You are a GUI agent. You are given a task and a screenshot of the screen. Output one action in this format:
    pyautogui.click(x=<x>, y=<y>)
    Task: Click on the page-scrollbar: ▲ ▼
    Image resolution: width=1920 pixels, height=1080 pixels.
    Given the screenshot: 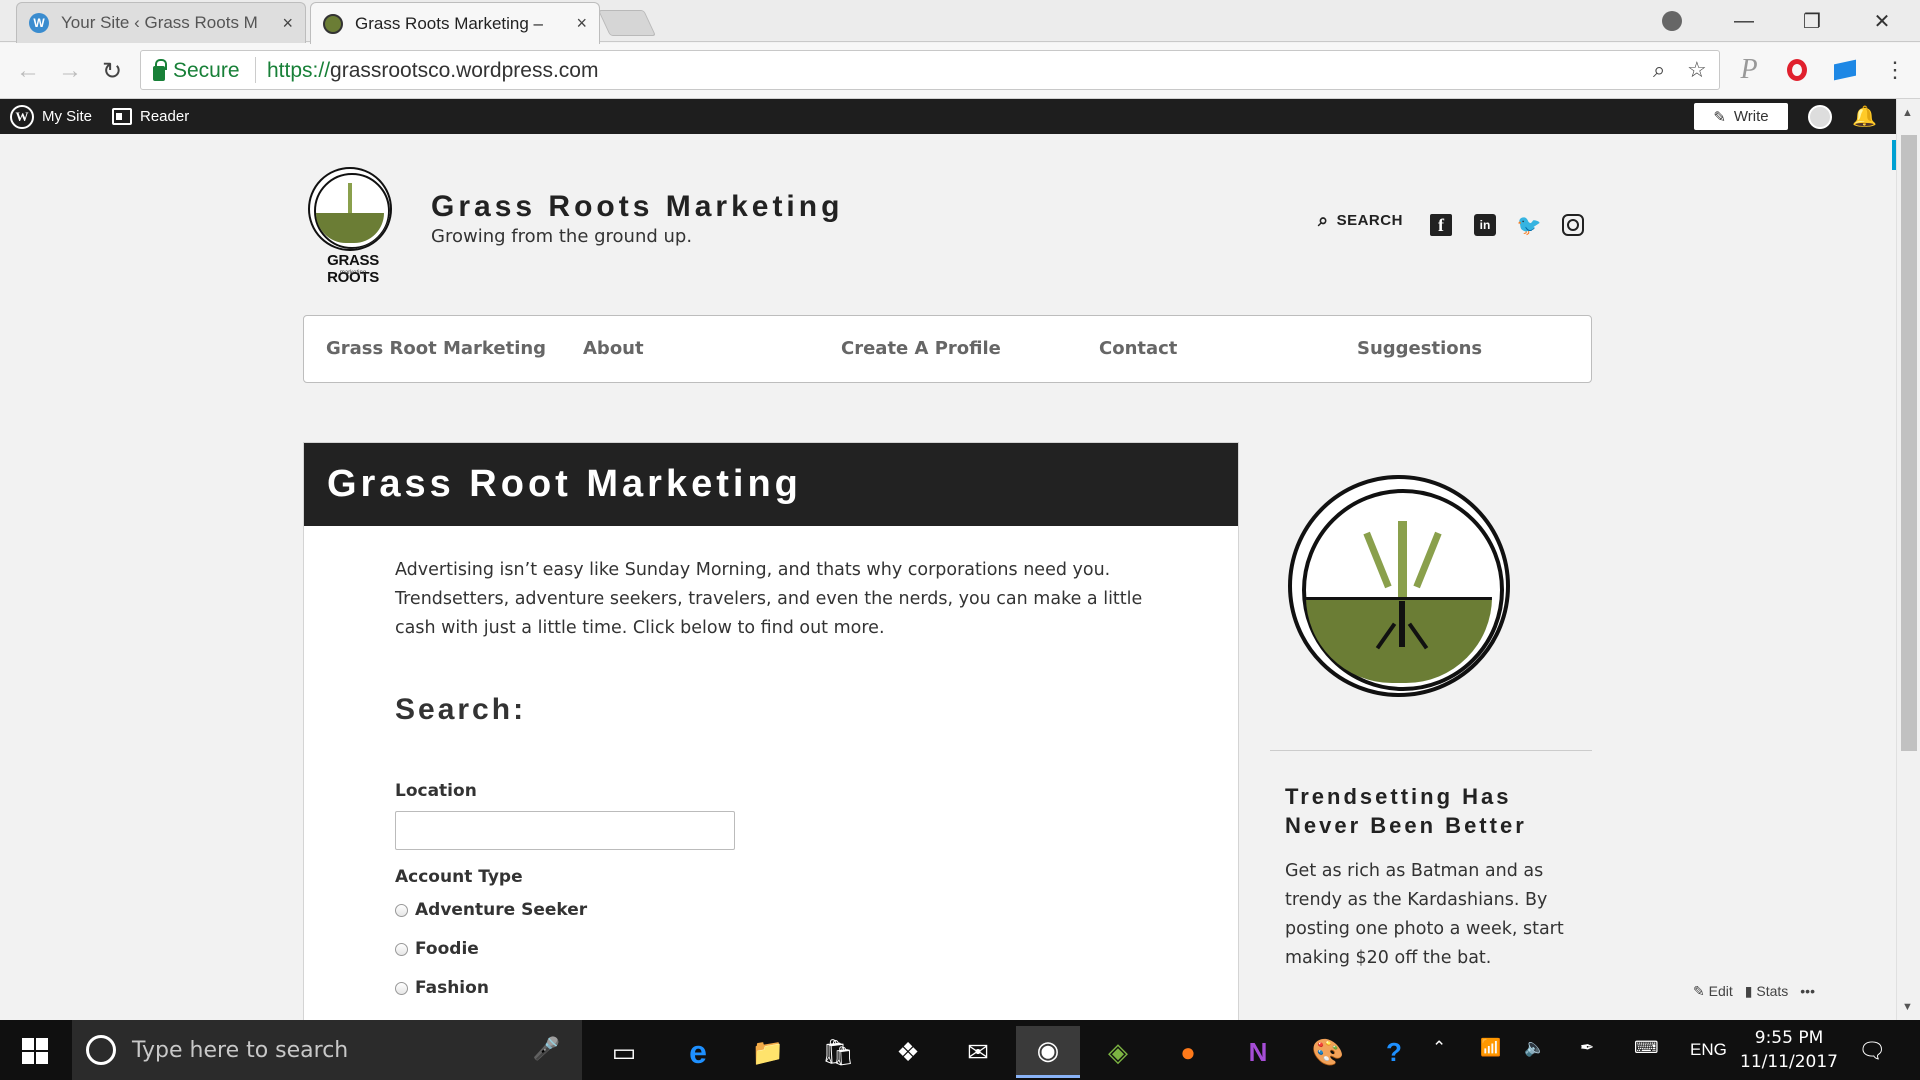 What is the action you would take?
    pyautogui.click(x=1908, y=559)
    